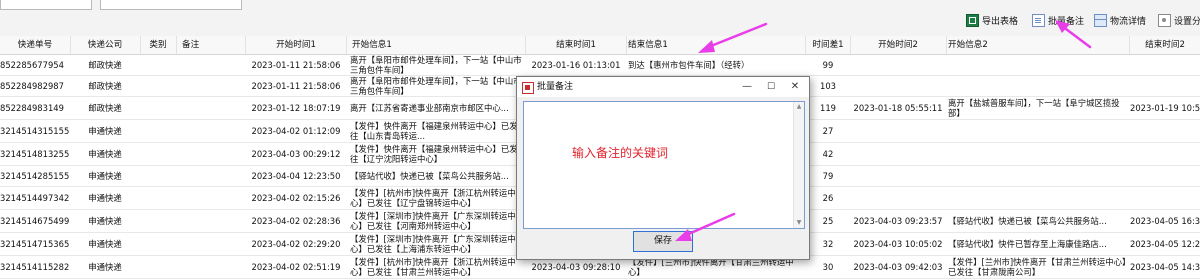 The width and height of the screenshot is (1200, 280). What do you see at coordinates (296, 221) in the screenshot?
I see `start-time-1: 2023-04-02 02:28:36` at bounding box center [296, 221].